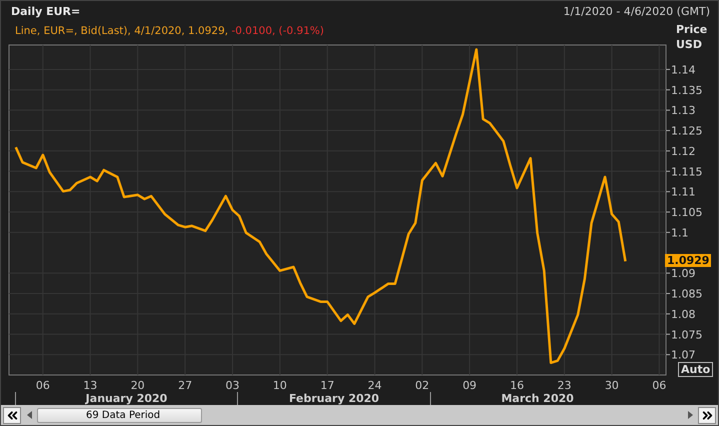 The image size is (719, 426). Describe the element at coordinates (279, 385) in the screenshot. I see `x-axis-tick: 10` at that location.